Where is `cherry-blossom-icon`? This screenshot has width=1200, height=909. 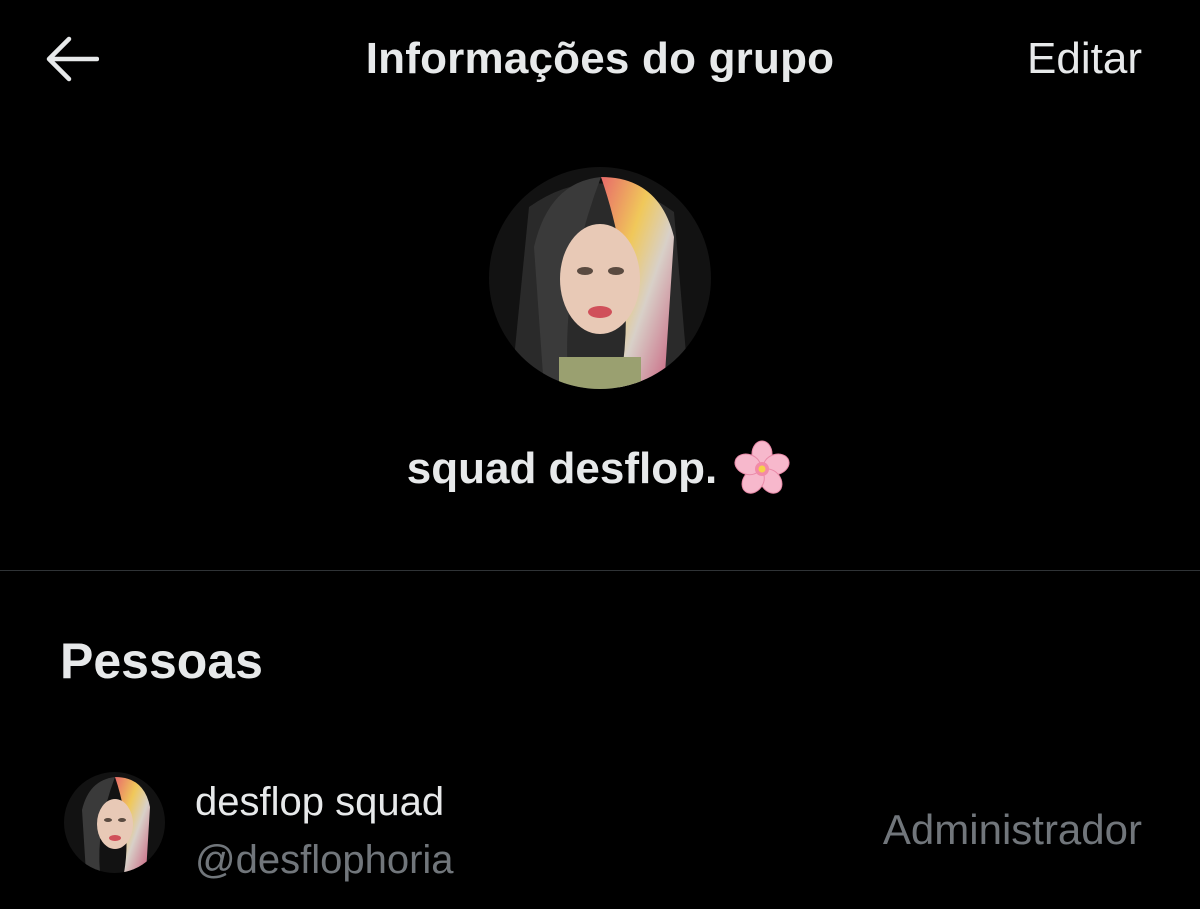 cherry-blossom-icon is located at coordinates (762, 467).